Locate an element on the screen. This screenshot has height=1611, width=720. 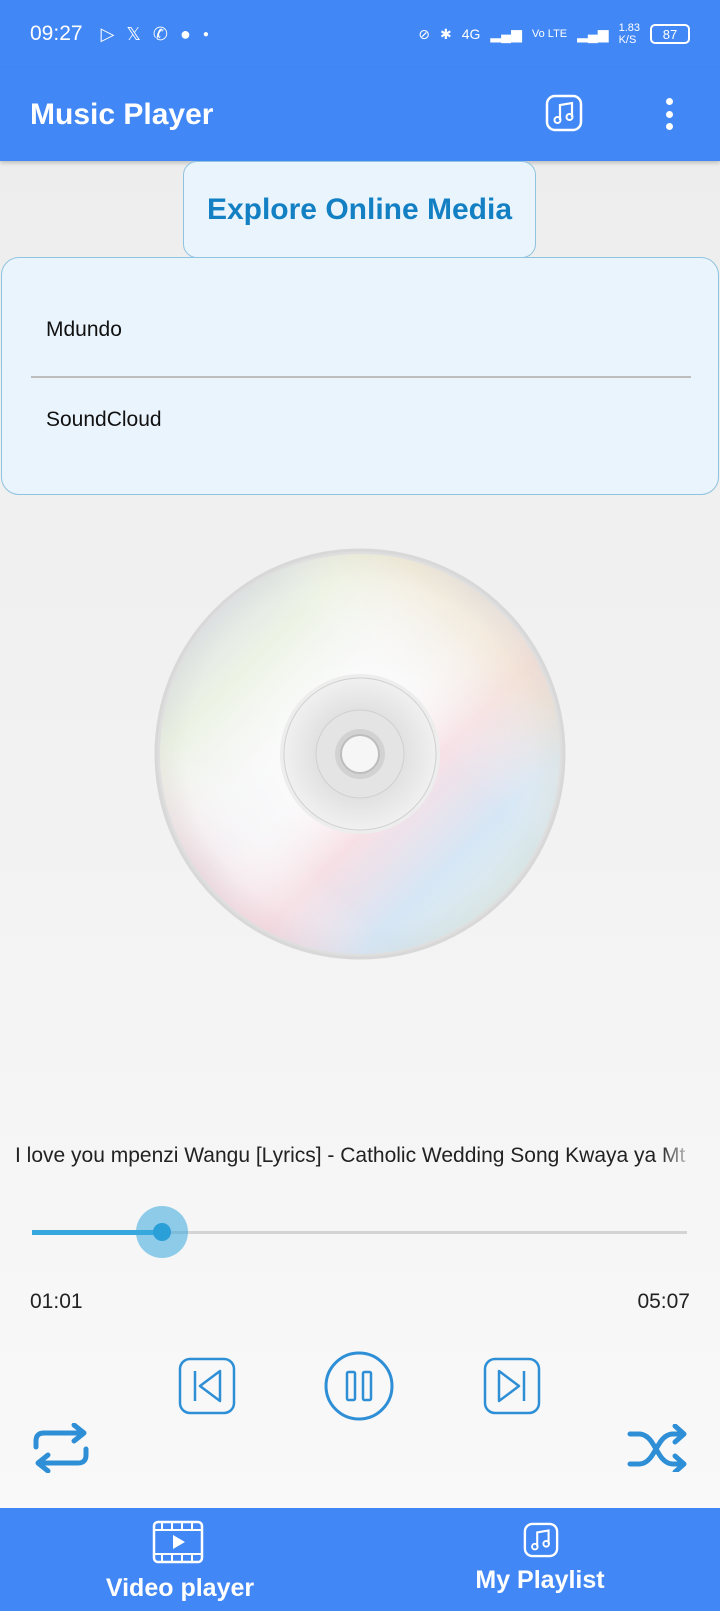
pause-button is located at coordinates (359, 1386).